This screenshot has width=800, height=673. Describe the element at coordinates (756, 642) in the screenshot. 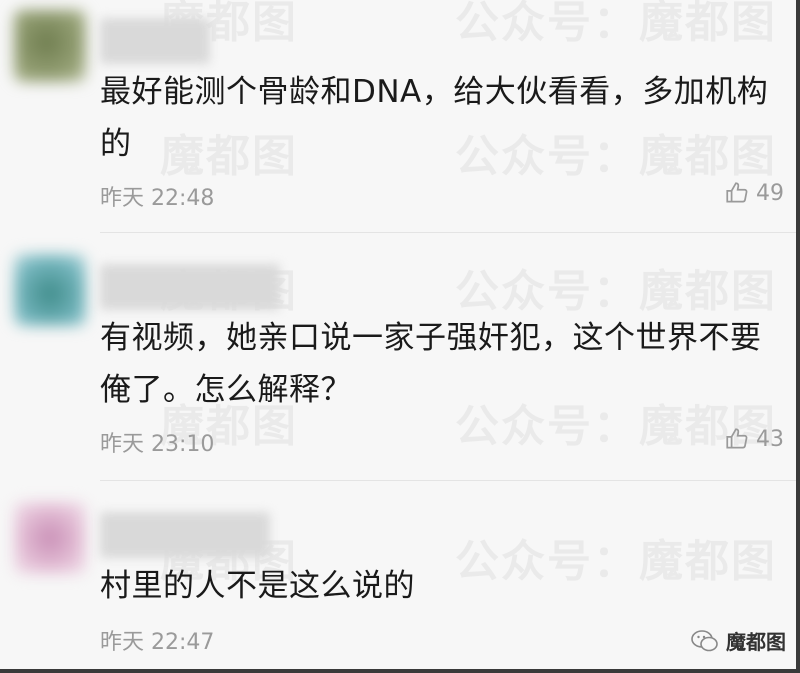

I see `brand-name: 魔都图` at that location.